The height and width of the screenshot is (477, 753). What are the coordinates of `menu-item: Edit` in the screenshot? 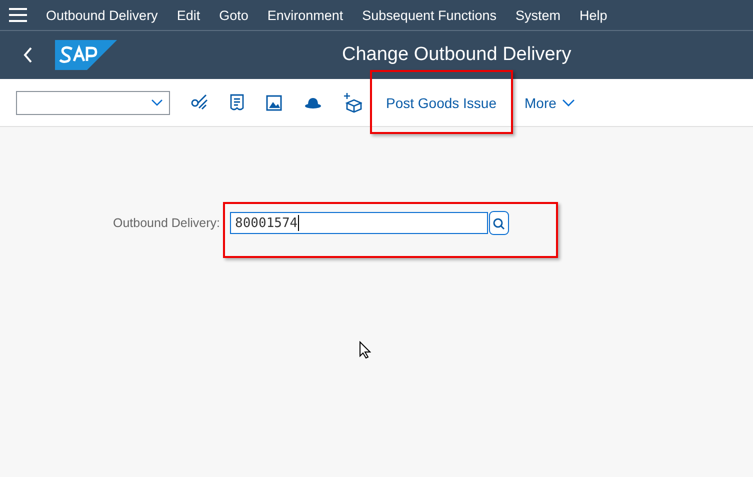 It's located at (188, 15).